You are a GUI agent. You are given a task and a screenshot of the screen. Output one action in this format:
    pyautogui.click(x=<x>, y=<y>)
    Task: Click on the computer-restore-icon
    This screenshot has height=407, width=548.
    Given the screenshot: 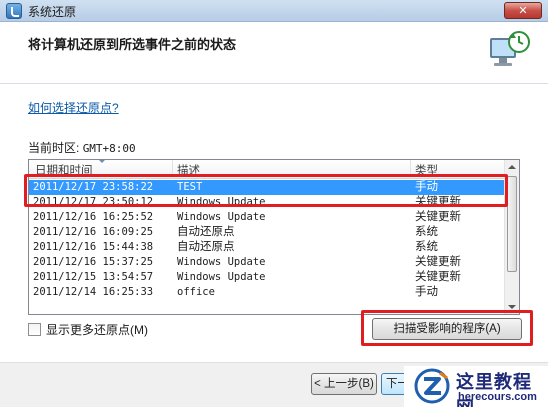 What is the action you would take?
    pyautogui.click(x=510, y=48)
    